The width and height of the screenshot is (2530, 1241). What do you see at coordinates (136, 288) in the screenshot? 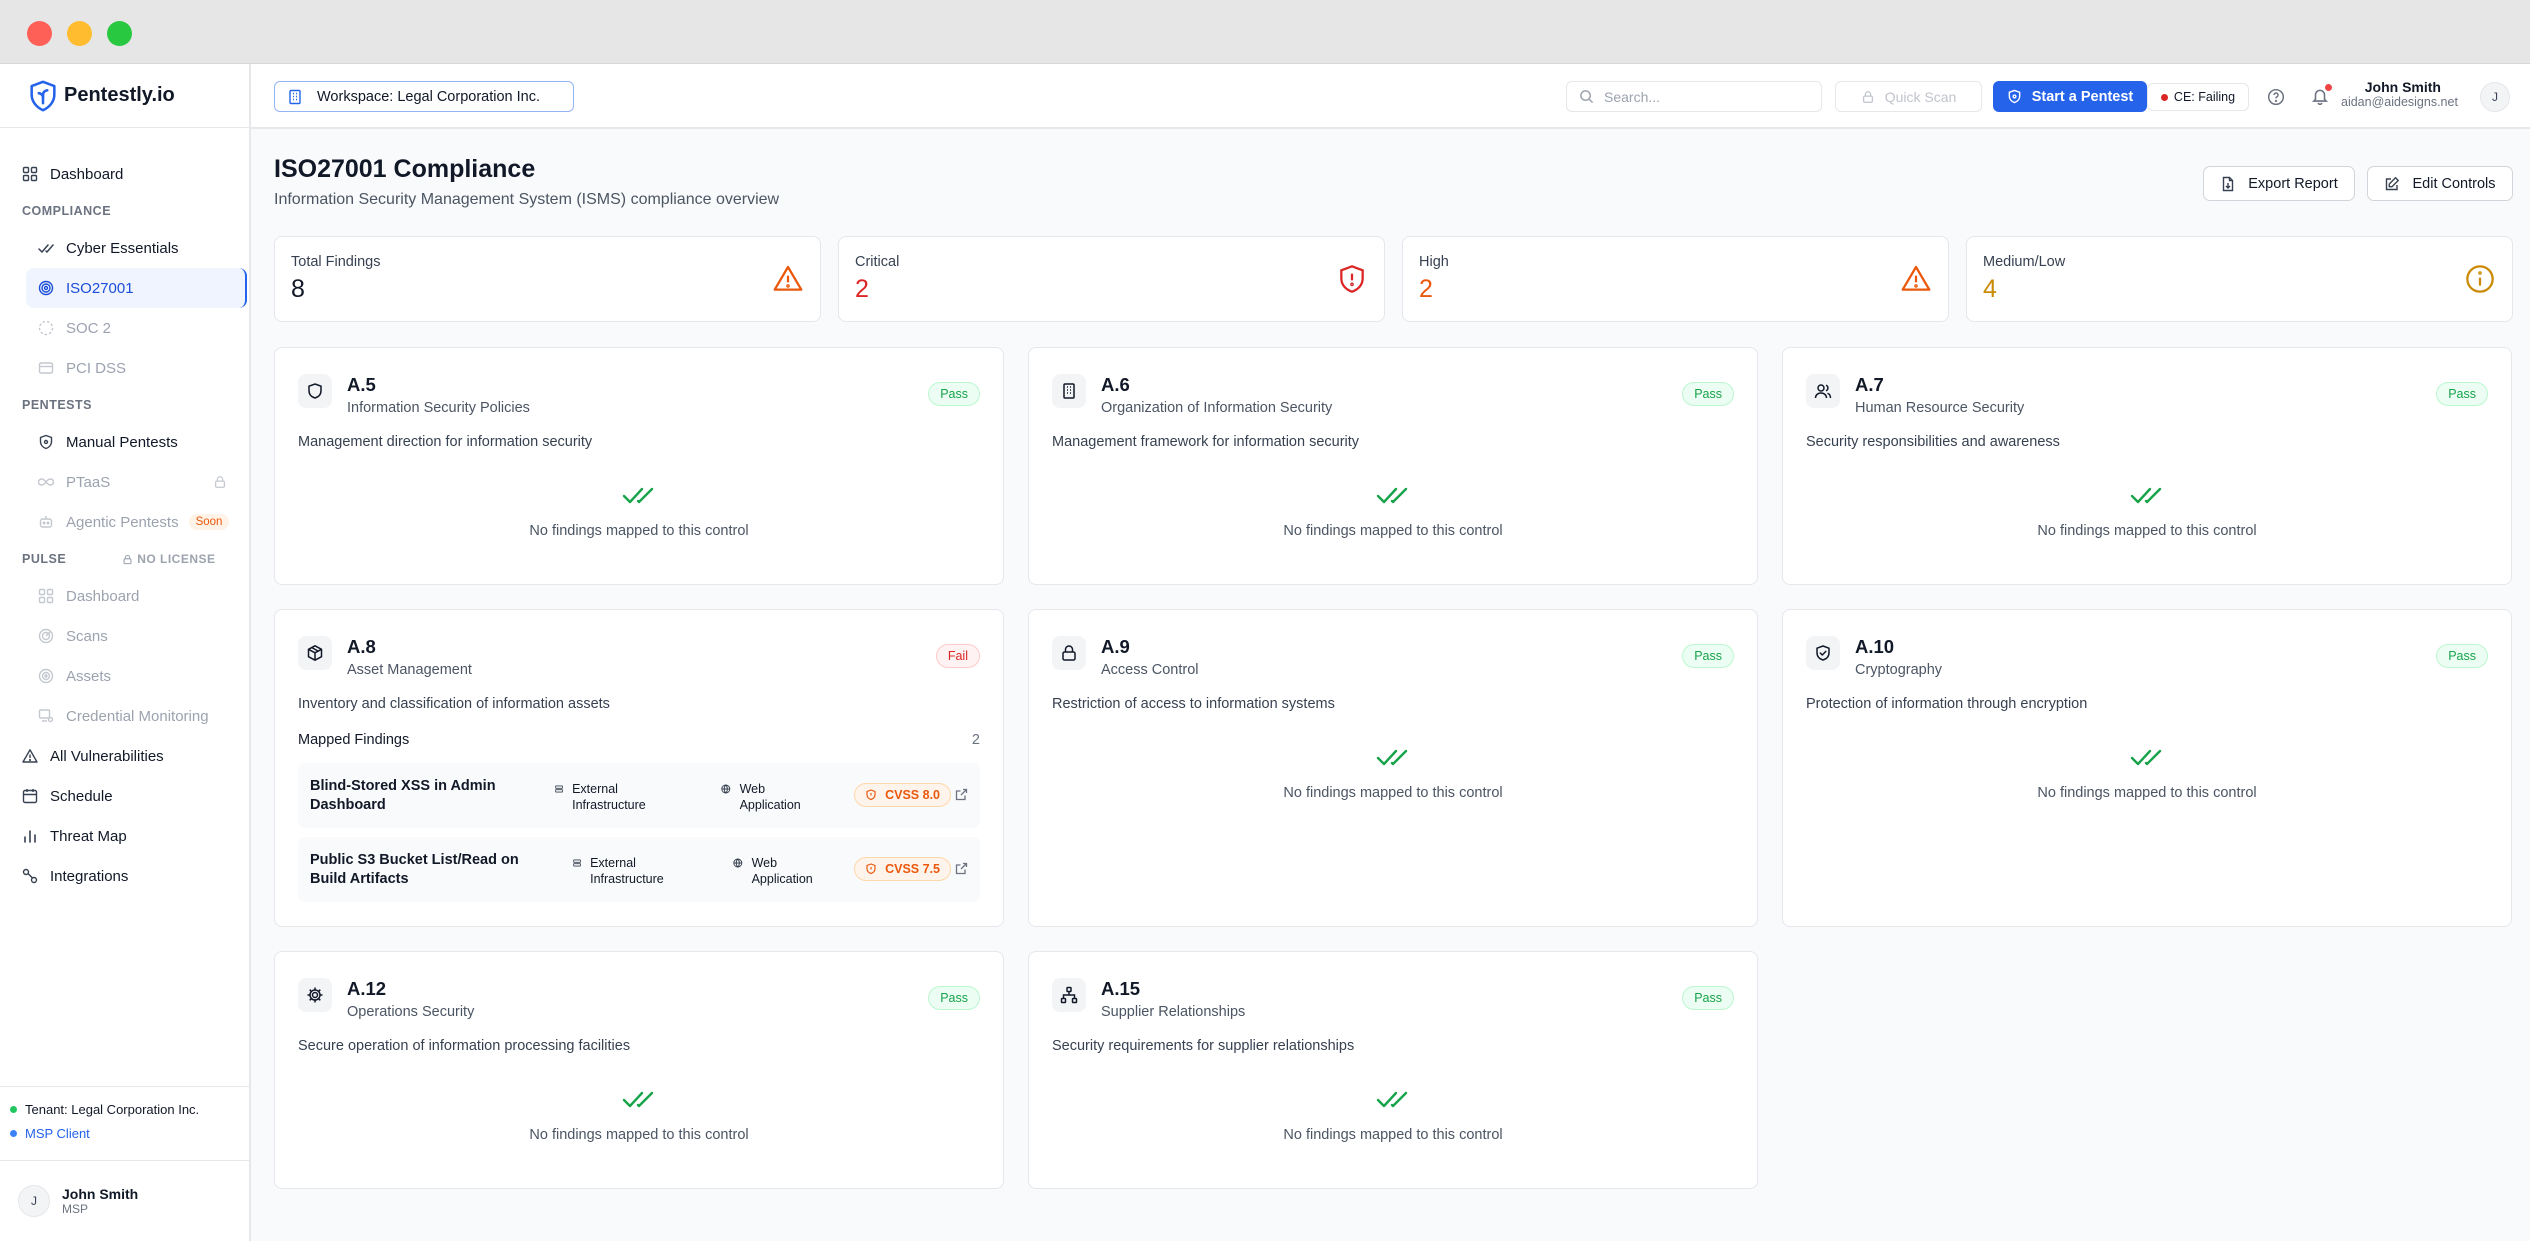
I see `sidebar-item-iso27001: ISO27001` at bounding box center [136, 288].